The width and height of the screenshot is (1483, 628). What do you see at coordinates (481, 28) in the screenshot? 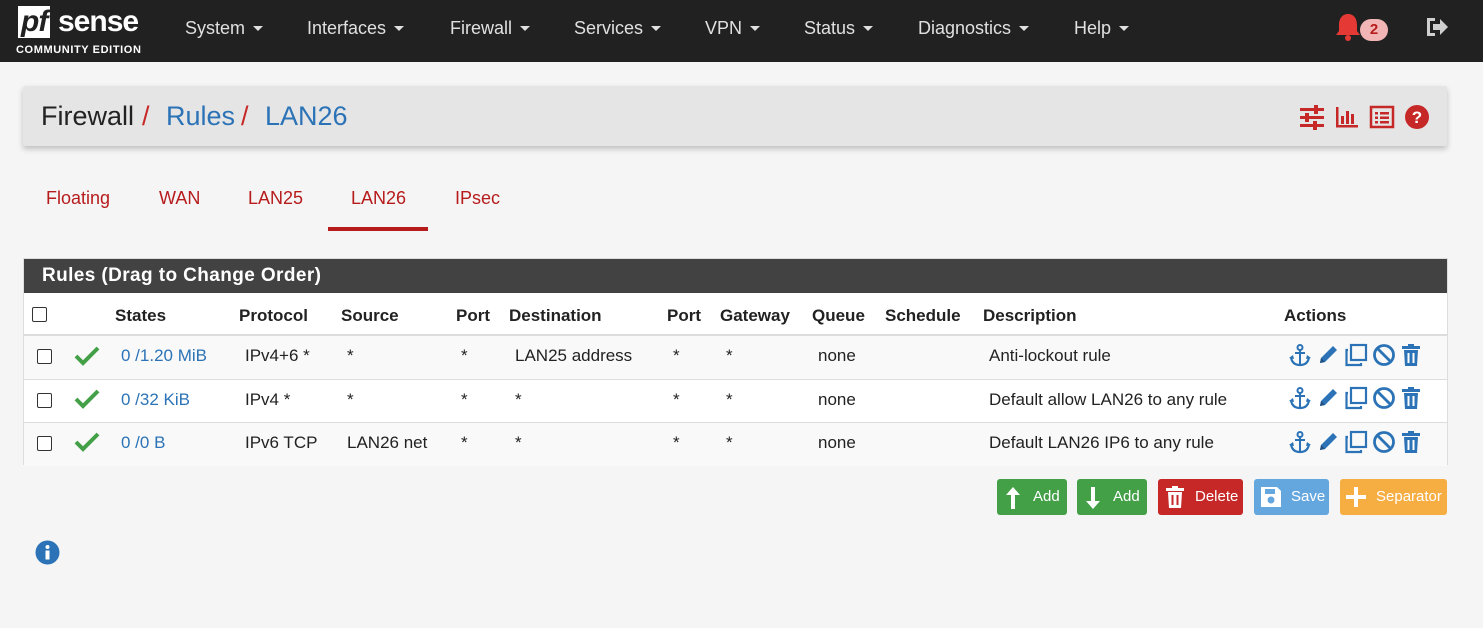
I see `nav-firewall-label: Firewall` at bounding box center [481, 28].